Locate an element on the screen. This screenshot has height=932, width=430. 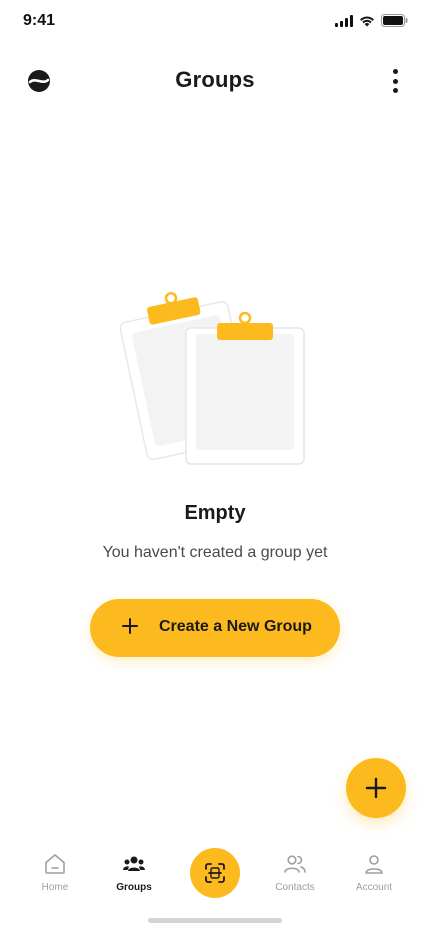
clipboards-icon is located at coordinates (212, 378).